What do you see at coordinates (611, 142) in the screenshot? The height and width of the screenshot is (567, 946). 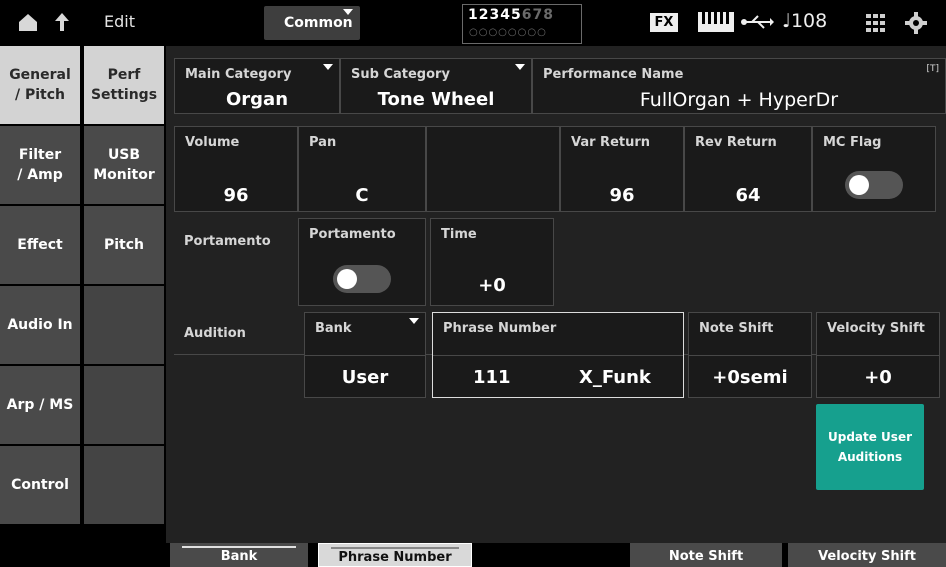 I see `var-return-label: Var Return` at bounding box center [611, 142].